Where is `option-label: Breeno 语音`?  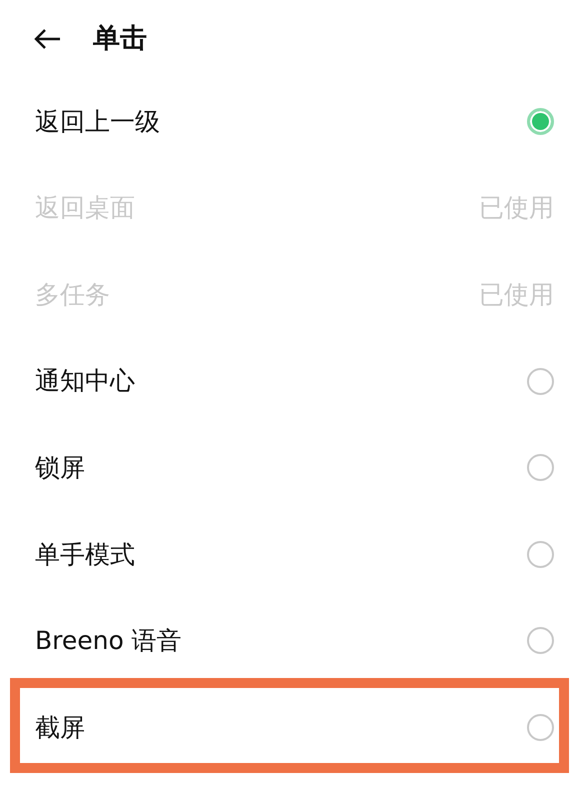 option-label: Breeno 语音 is located at coordinates (108, 641).